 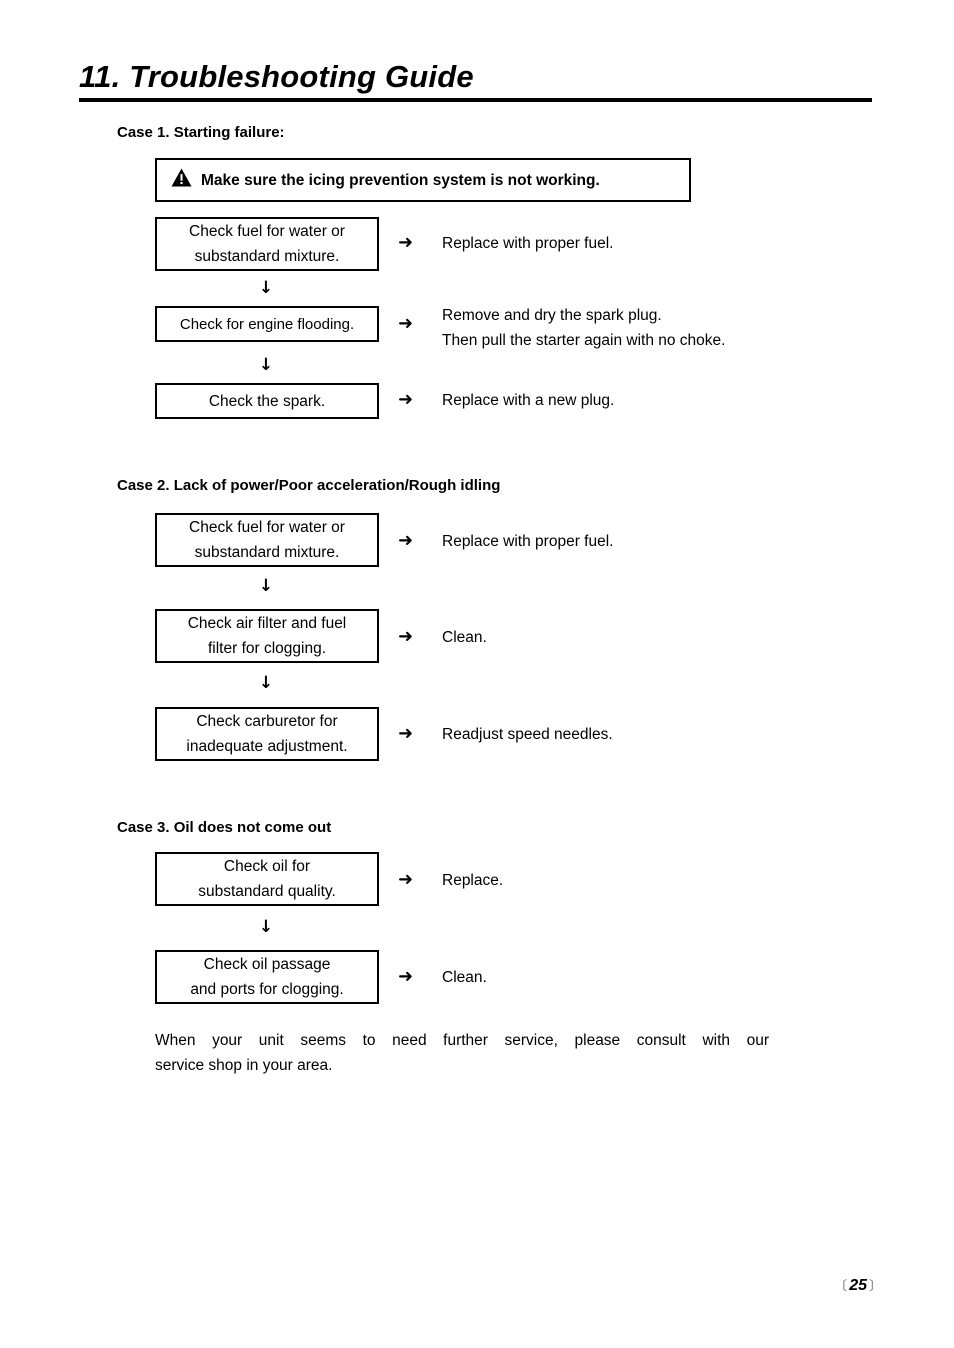 I want to click on flow-box-line: and ports for clogging., so click(x=267, y=989).